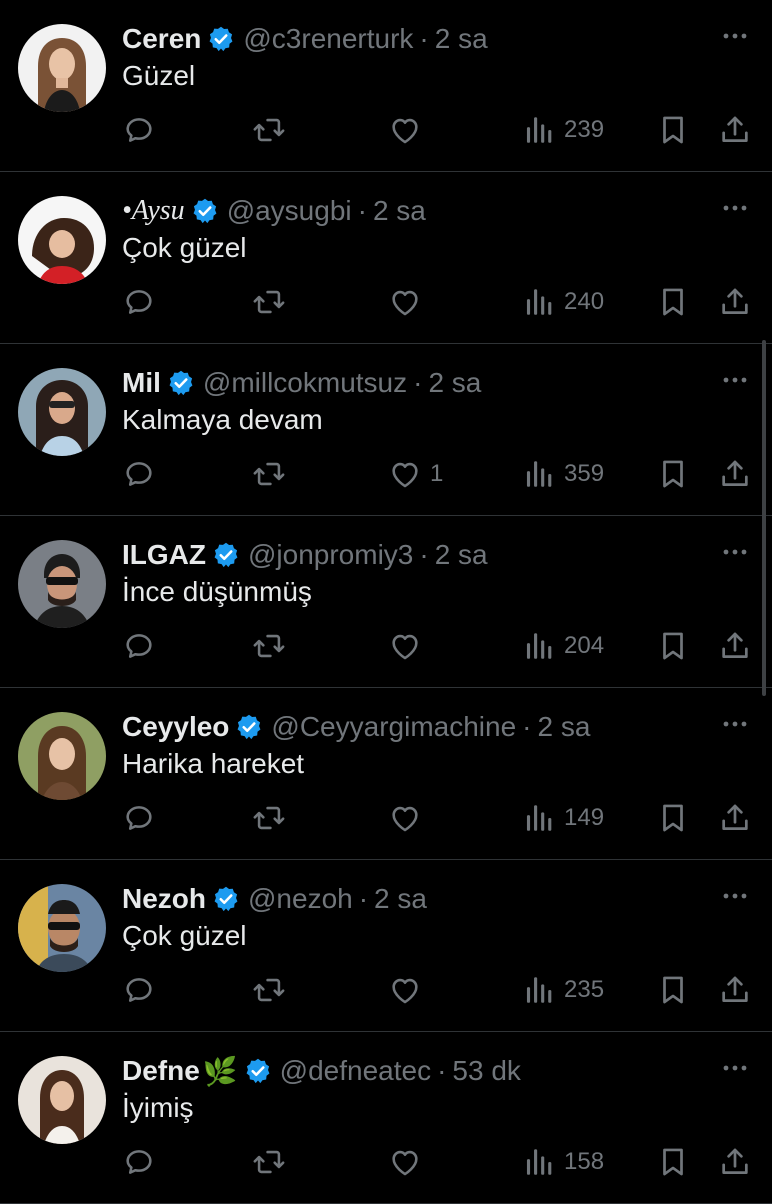 Image resolution: width=772 pixels, height=1204 pixels. Describe the element at coordinates (393, 727) in the screenshot. I see `username-handle: @Ceyyargimachine` at that location.